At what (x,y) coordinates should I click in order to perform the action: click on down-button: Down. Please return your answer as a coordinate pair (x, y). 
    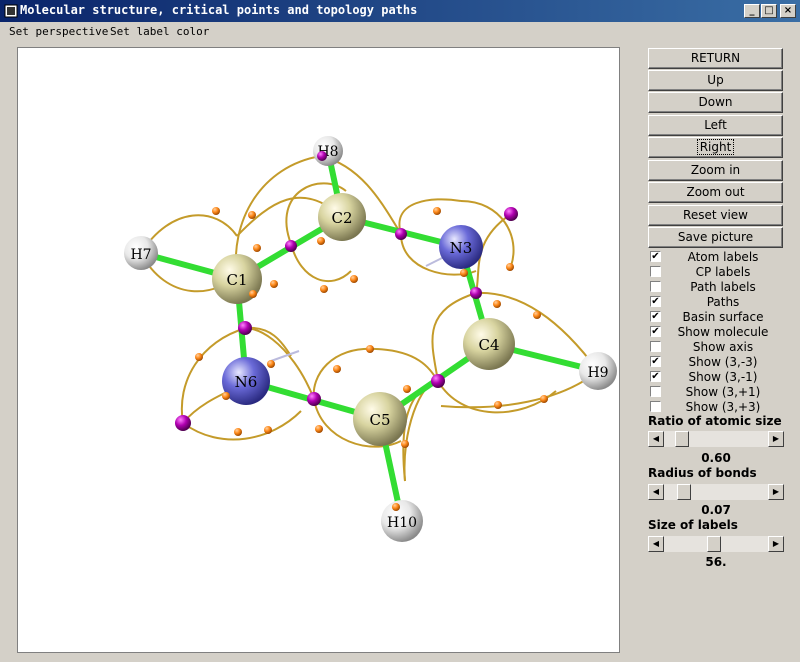
    Looking at the image, I should click on (715, 102).